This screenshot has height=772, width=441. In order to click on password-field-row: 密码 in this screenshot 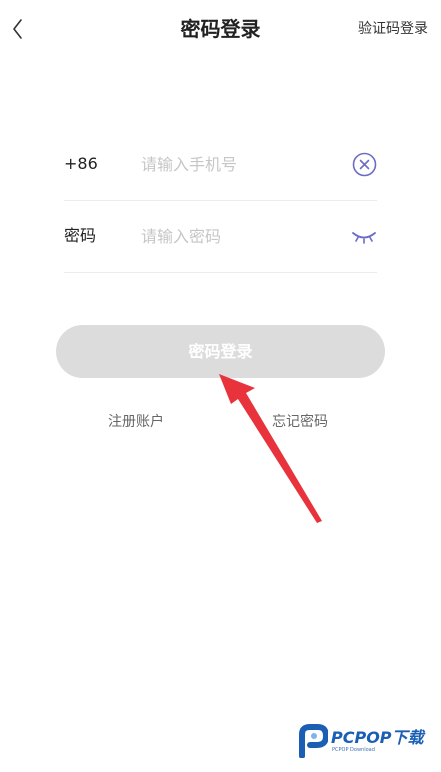, I will do `click(220, 236)`.